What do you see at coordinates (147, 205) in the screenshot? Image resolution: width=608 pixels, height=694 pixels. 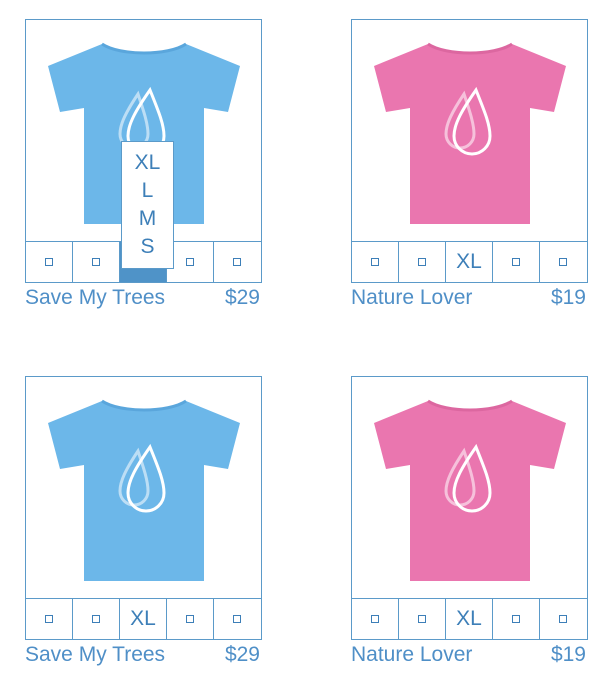 I see `size-dropdown: XL L M S` at bounding box center [147, 205].